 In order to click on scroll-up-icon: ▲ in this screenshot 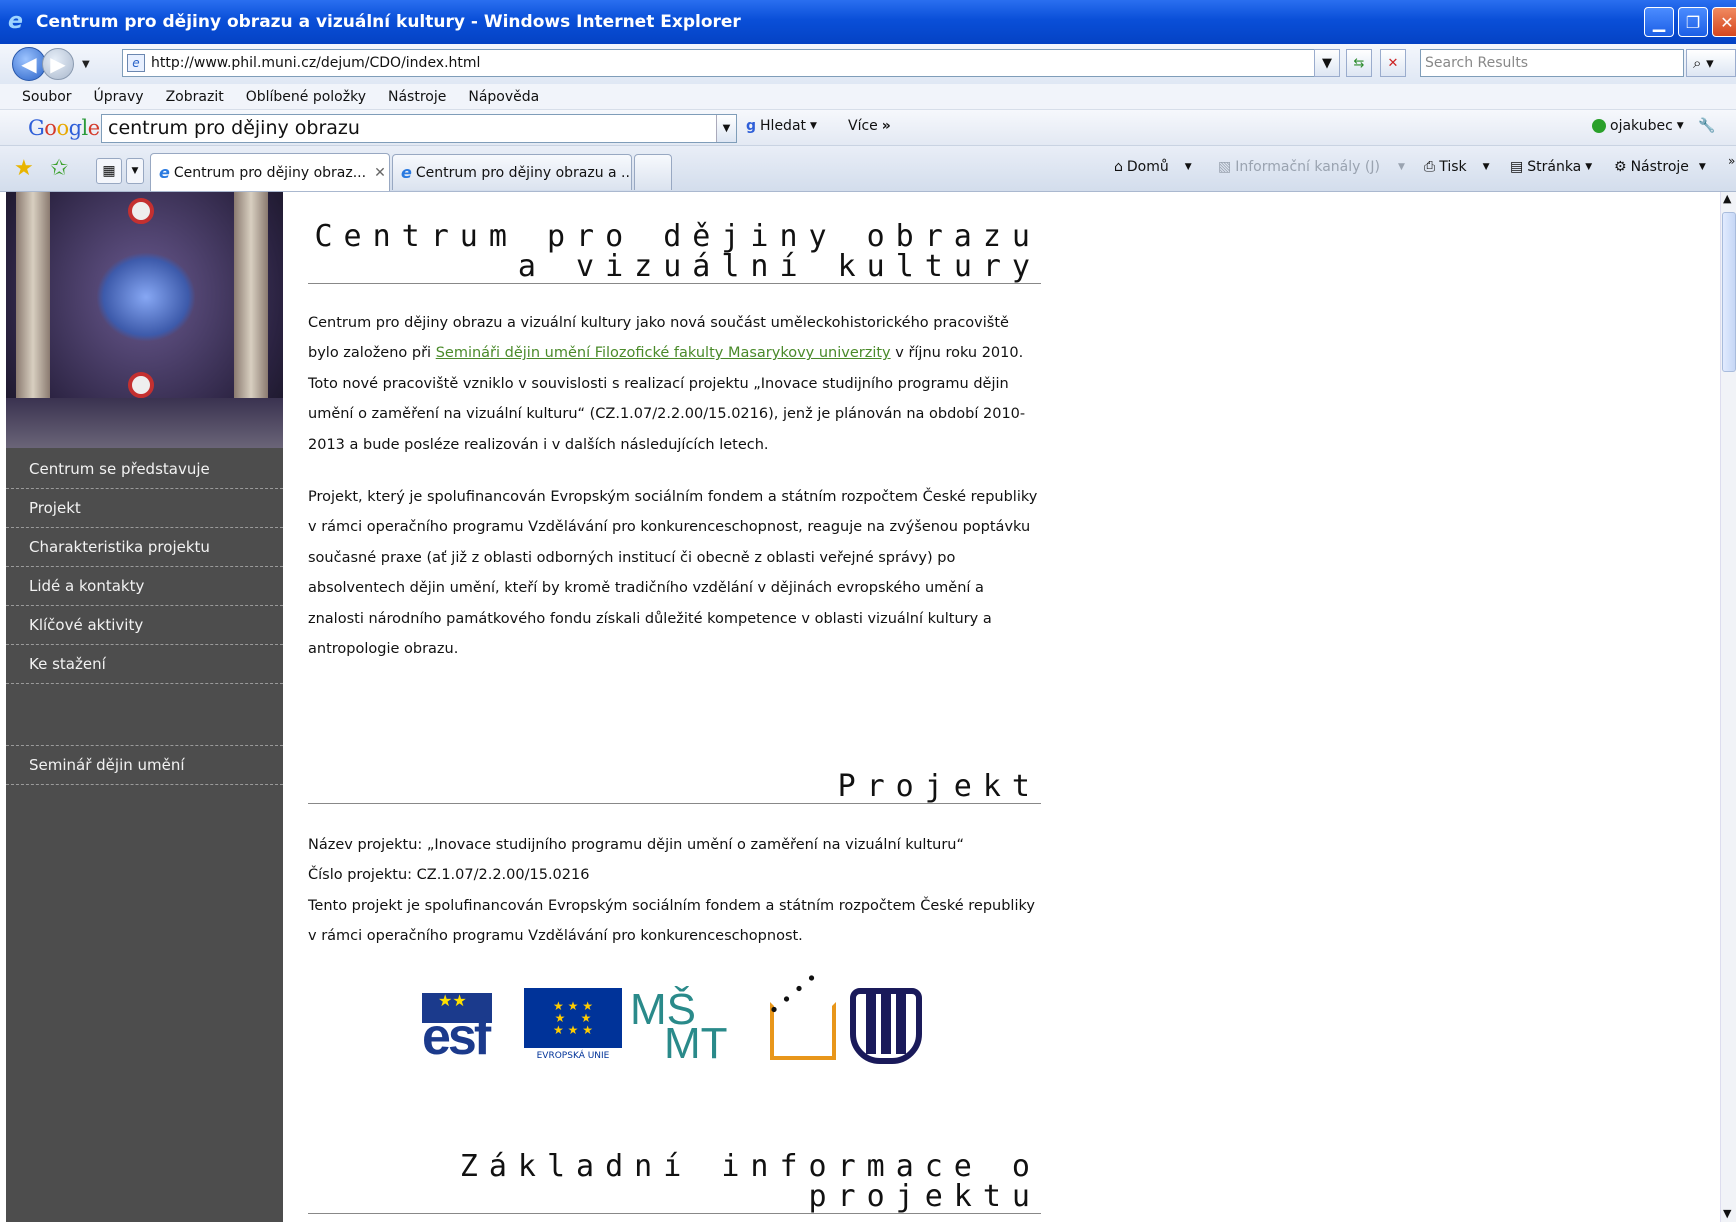, I will do `click(1727, 198)`.